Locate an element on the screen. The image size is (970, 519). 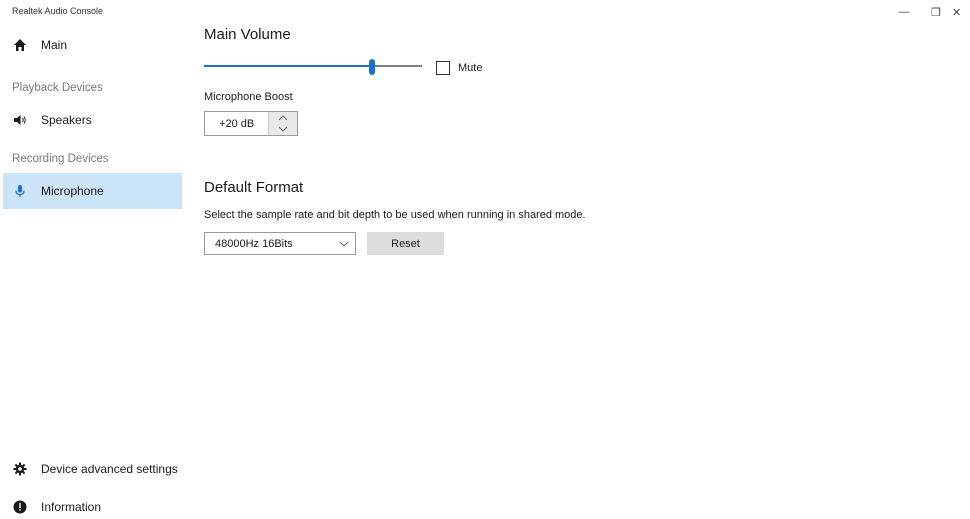
main-volume-title: Main Volume is located at coordinates (247, 34).